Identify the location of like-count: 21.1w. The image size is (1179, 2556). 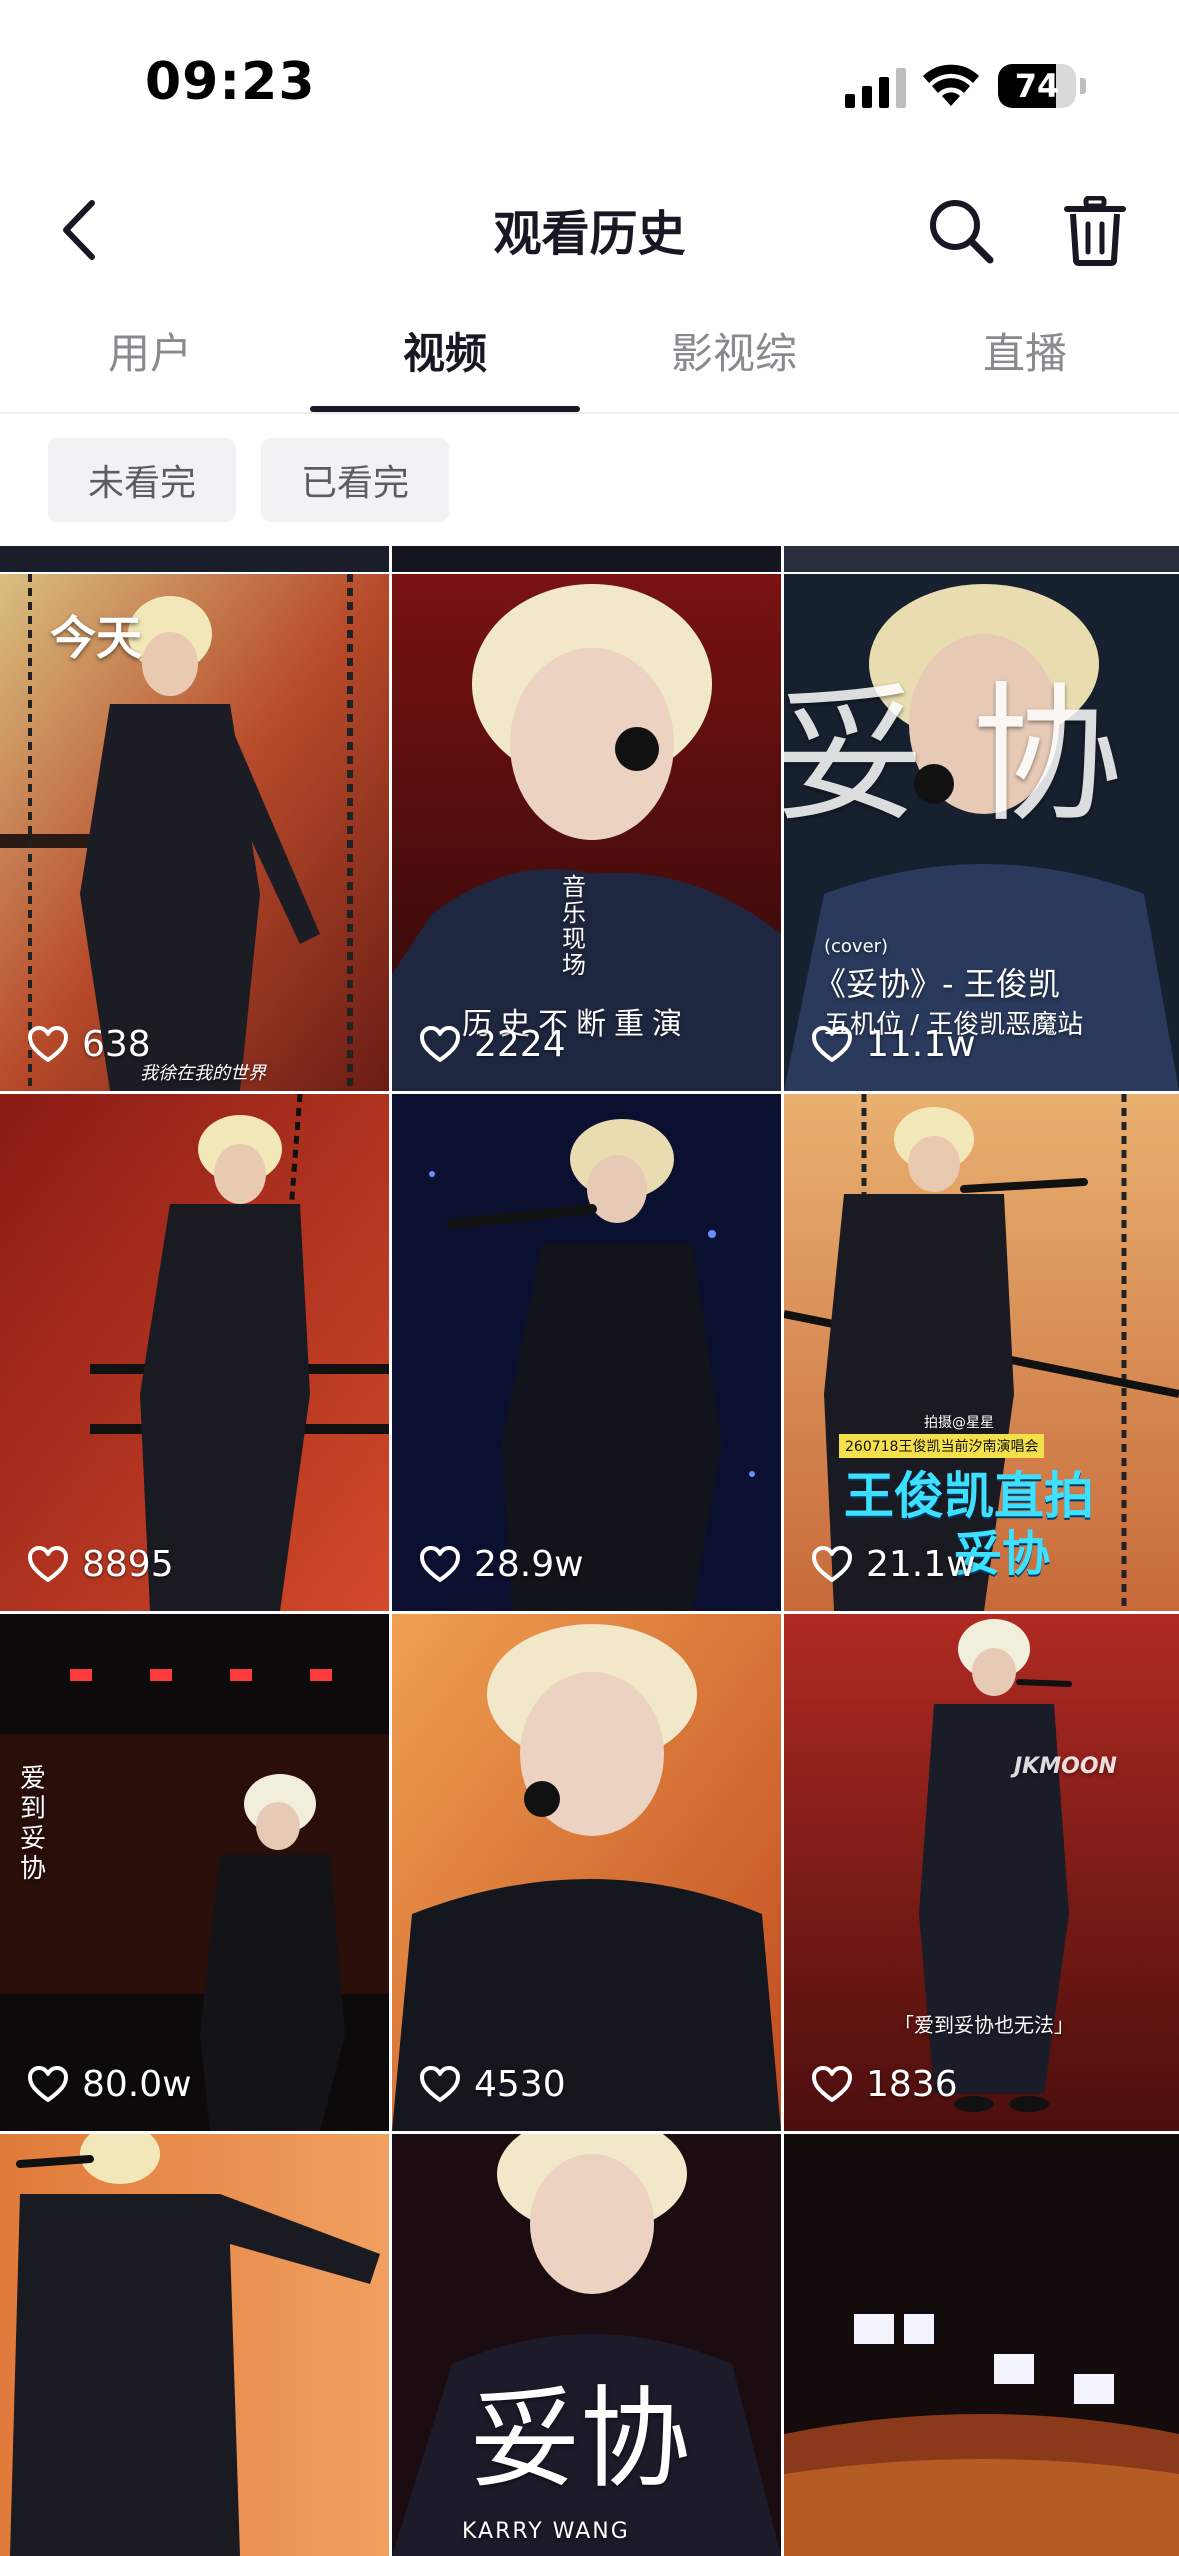
(894, 1564).